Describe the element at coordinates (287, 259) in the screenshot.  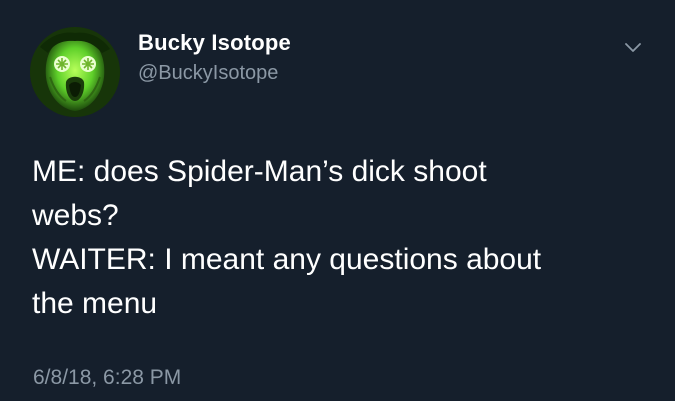
I see `tweet-text-line: WAITER: I meant any questions about` at that location.